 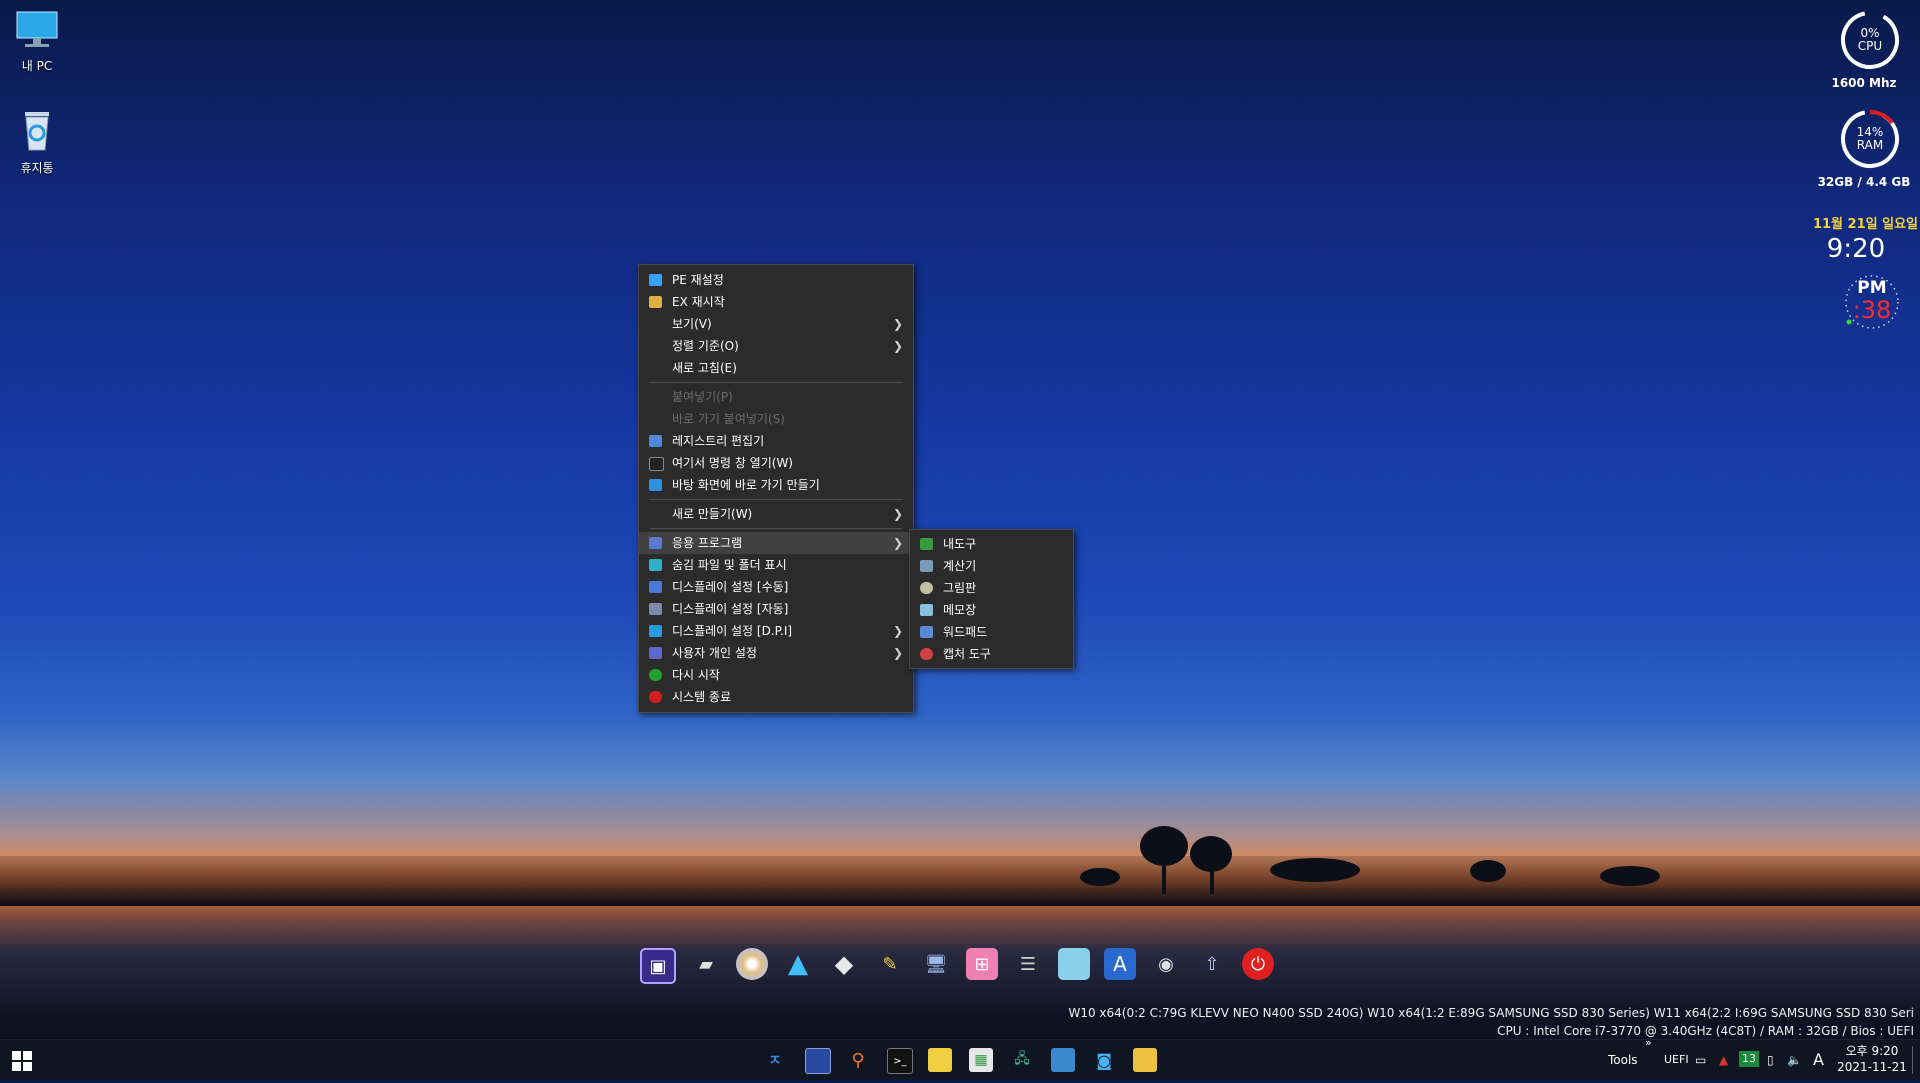 What do you see at coordinates (1028, 964) in the screenshot?
I see `disk-tool-icon: ☰` at bounding box center [1028, 964].